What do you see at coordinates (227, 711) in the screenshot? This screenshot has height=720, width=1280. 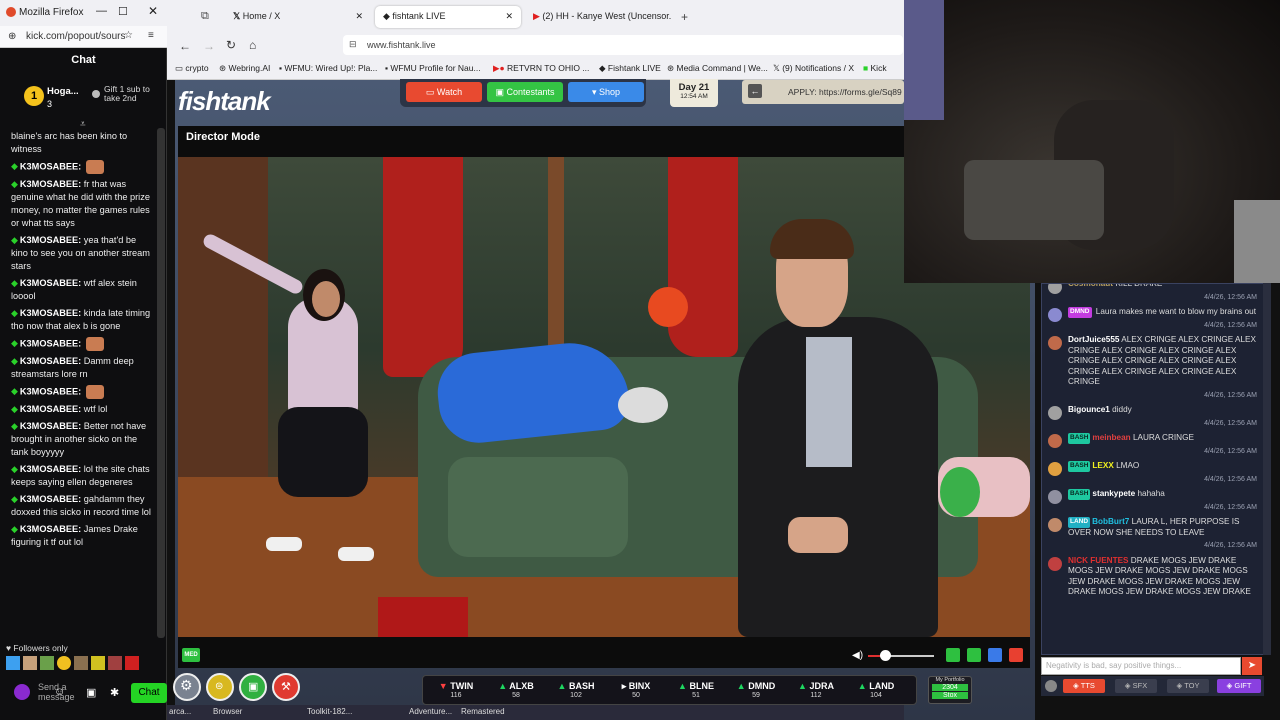 I see `taskbar-item: Browser` at bounding box center [227, 711].